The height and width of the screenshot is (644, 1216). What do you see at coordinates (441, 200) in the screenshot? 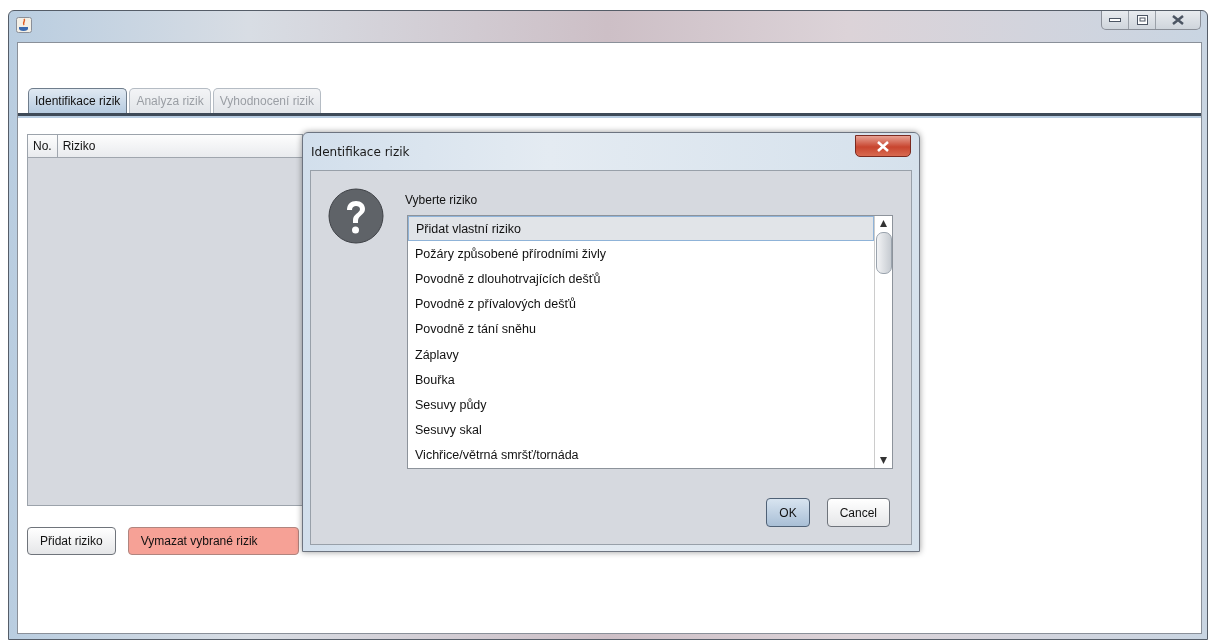
I see `prompt-label: Vyberte riziko` at bounding box center [441, 200].